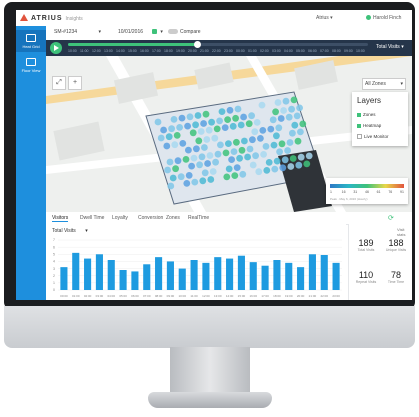  Describe the element at coordinates (348, 51) in the screenshot. I see `timeline-tick: 09:00` at that location.